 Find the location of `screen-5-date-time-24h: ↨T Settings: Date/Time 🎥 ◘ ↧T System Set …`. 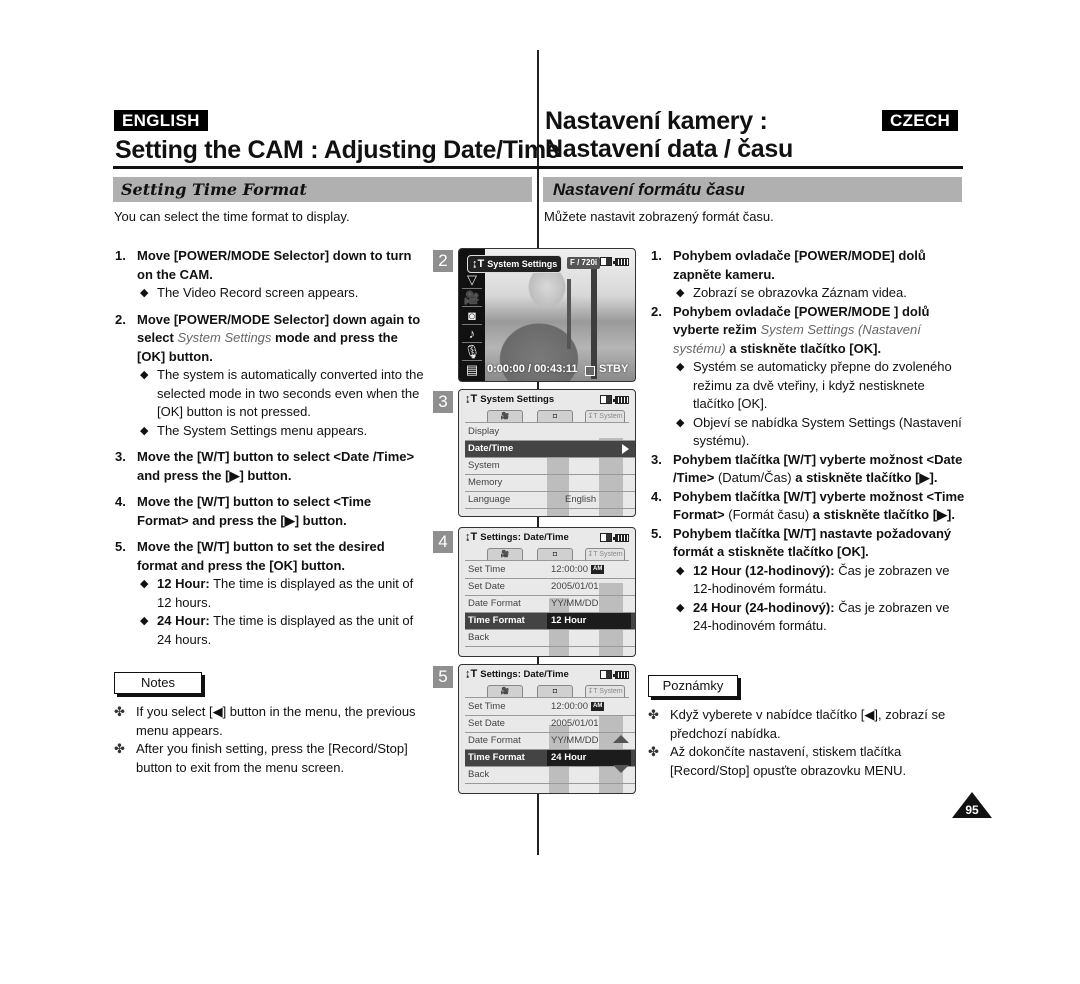

screen-5-date-time-24h: ↨T Settings: Date/Time 🎥 ◘ ↧T System Set … is located at coordinates (547, 729).